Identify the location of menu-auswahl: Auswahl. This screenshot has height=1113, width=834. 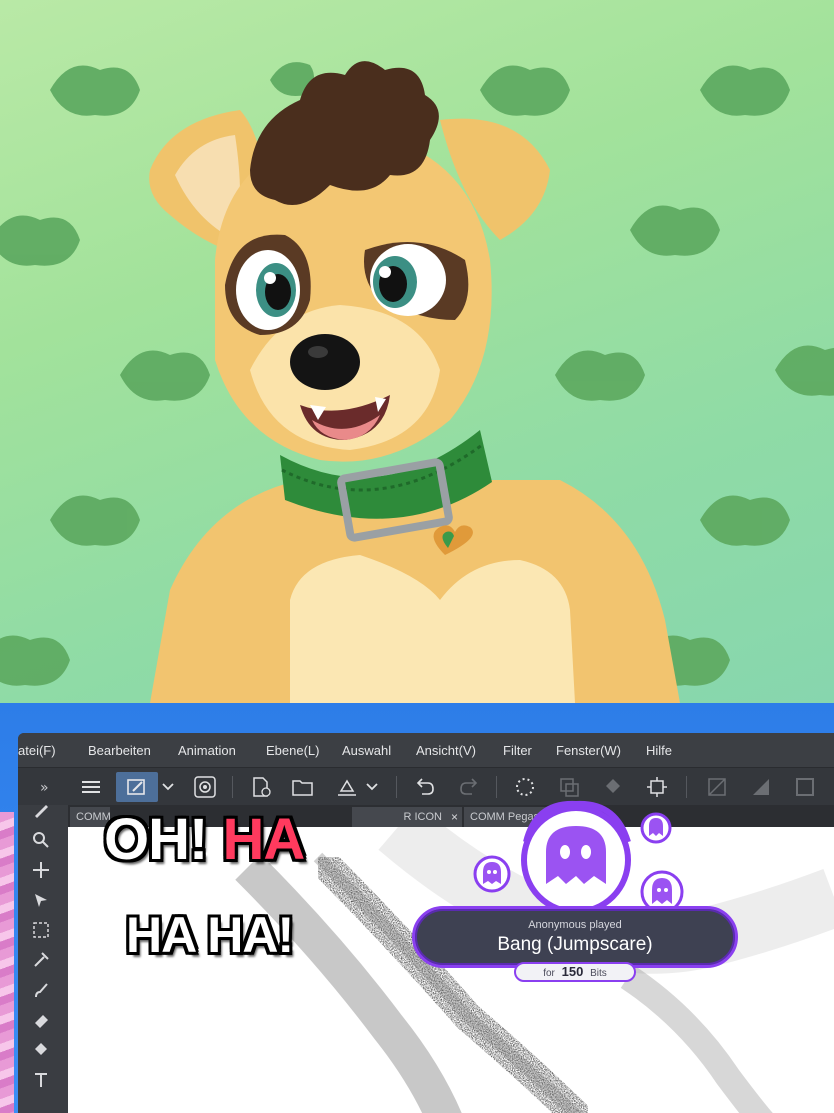
(366, 750).